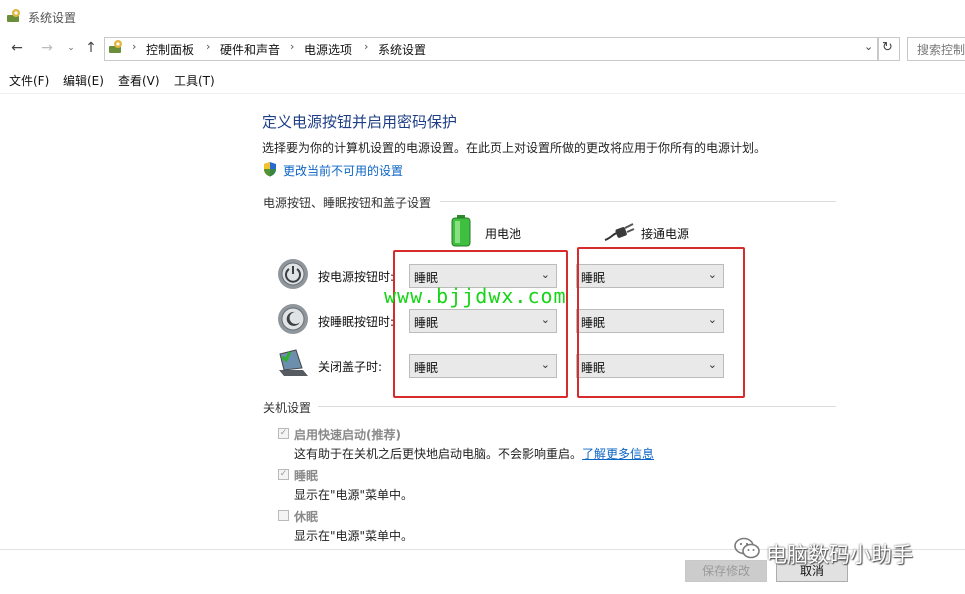  What do you see at coordinates (941, 50) in the screenshot?
I see `search-placeholder: 搜索控制` at bounding box center [941, 50].